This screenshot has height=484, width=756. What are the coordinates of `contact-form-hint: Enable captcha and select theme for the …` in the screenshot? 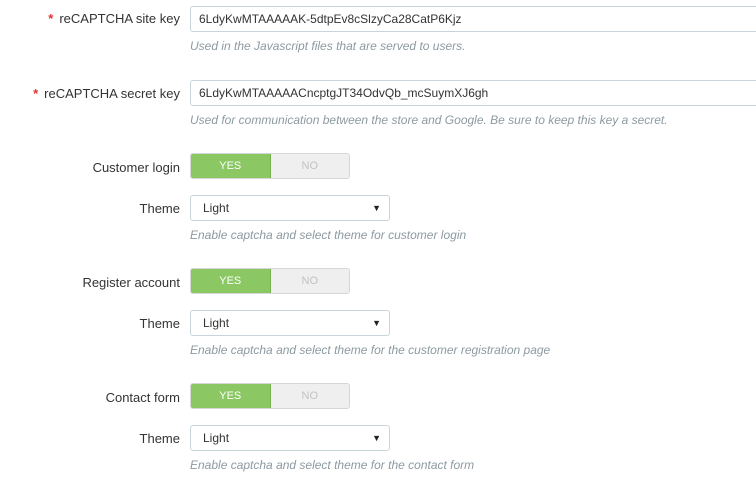 It's located at (332, 465).